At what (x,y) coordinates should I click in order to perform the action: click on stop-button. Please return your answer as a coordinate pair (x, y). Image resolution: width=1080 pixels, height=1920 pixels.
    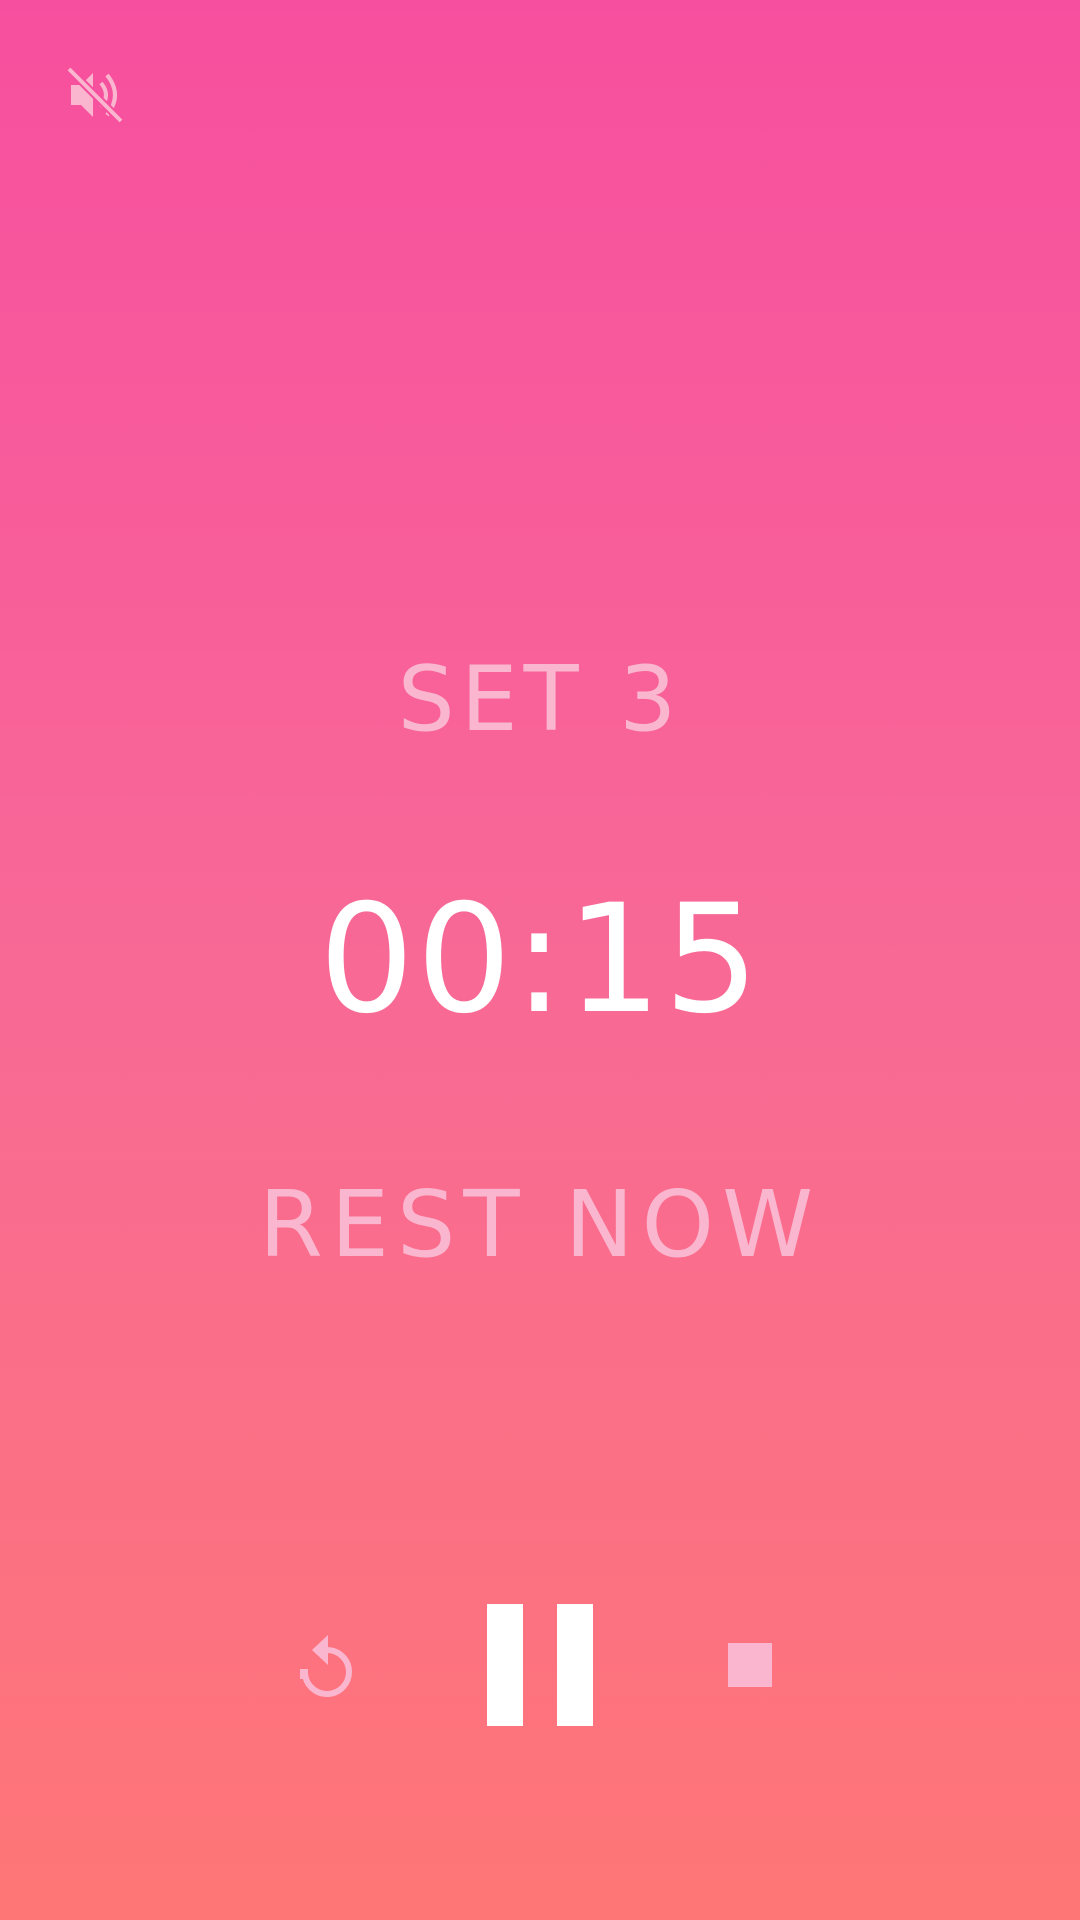
    Looking at the image, I should click on (750, 1665).